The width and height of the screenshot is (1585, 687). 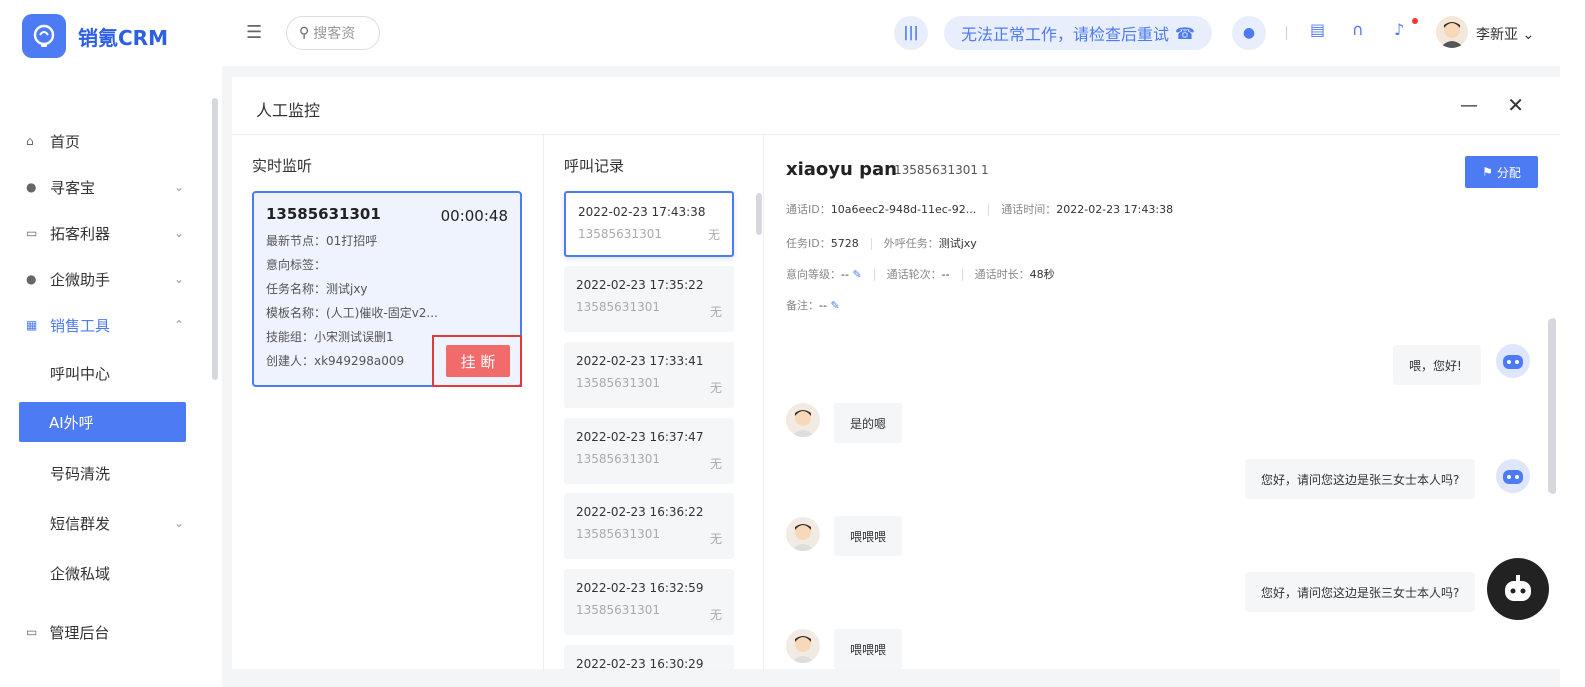 What do you see at coordinates (106, 473) in the screenshot?
I see `sidebar-subitem-number-clean: 号码清洗` at bounding box center [106, 473].